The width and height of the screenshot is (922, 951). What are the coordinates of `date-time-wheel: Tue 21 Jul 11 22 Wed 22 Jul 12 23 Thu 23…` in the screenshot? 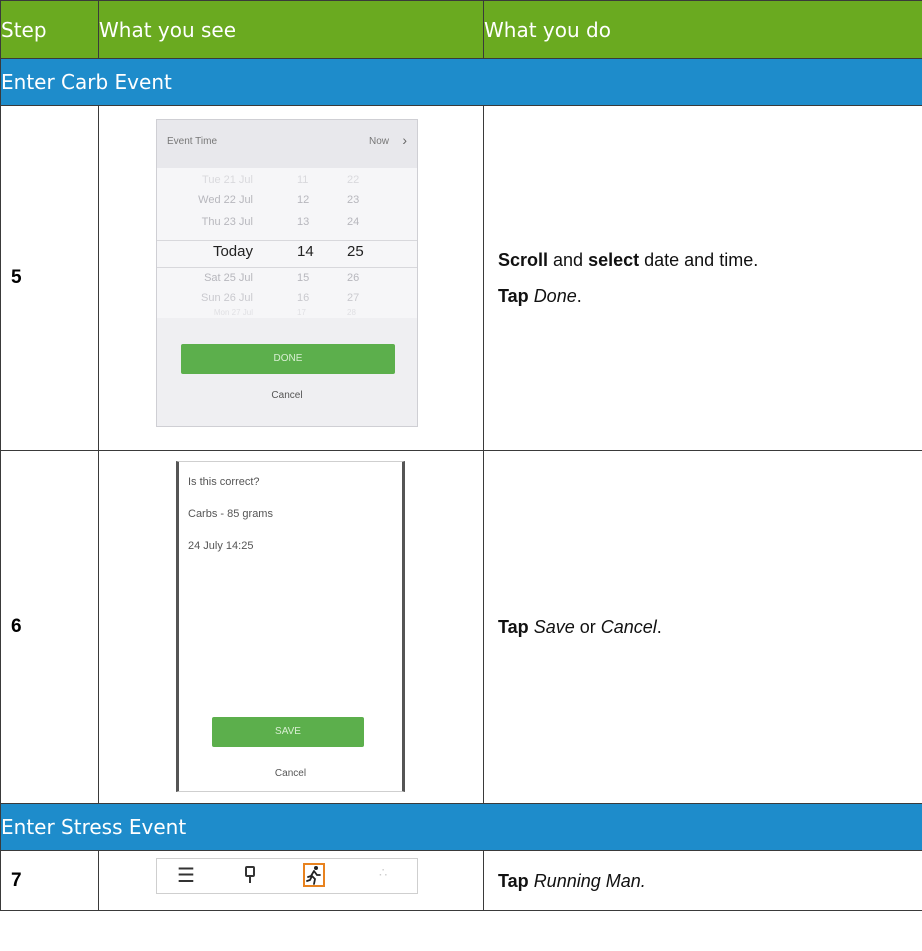 It's located at (287, 243).